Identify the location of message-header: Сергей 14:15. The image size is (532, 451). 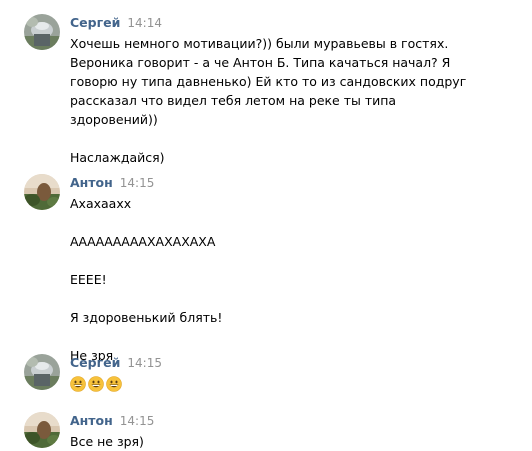
(297, 364).